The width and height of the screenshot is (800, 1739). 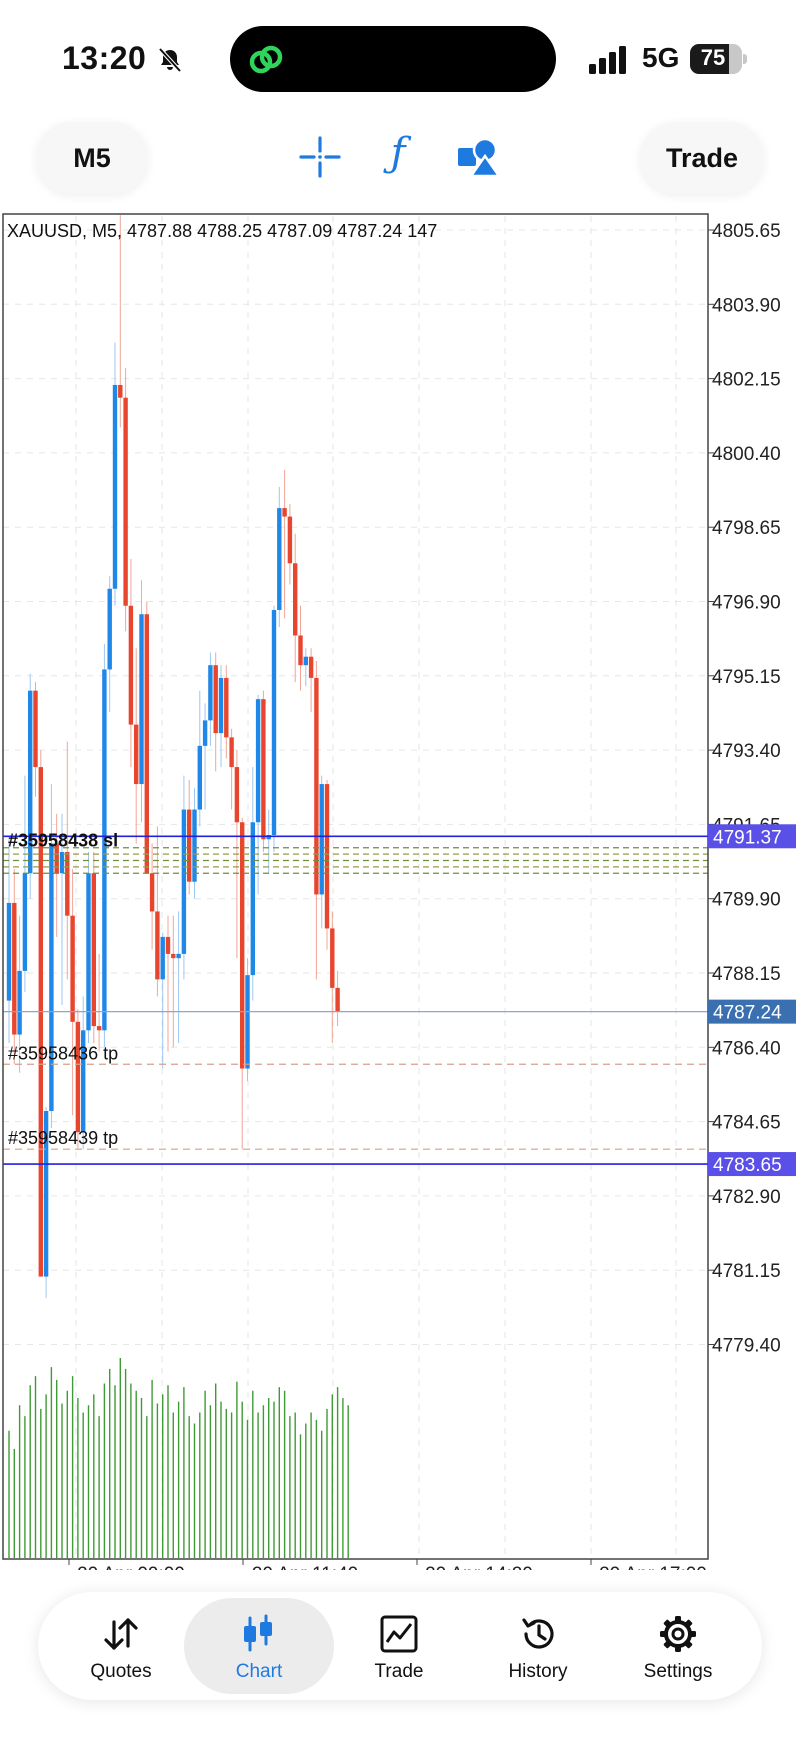 What do you see at coordinates (746, 1048) in the screenshot?
I see `price-tick-label: 4786.40` at bounding box center [746, 1048].